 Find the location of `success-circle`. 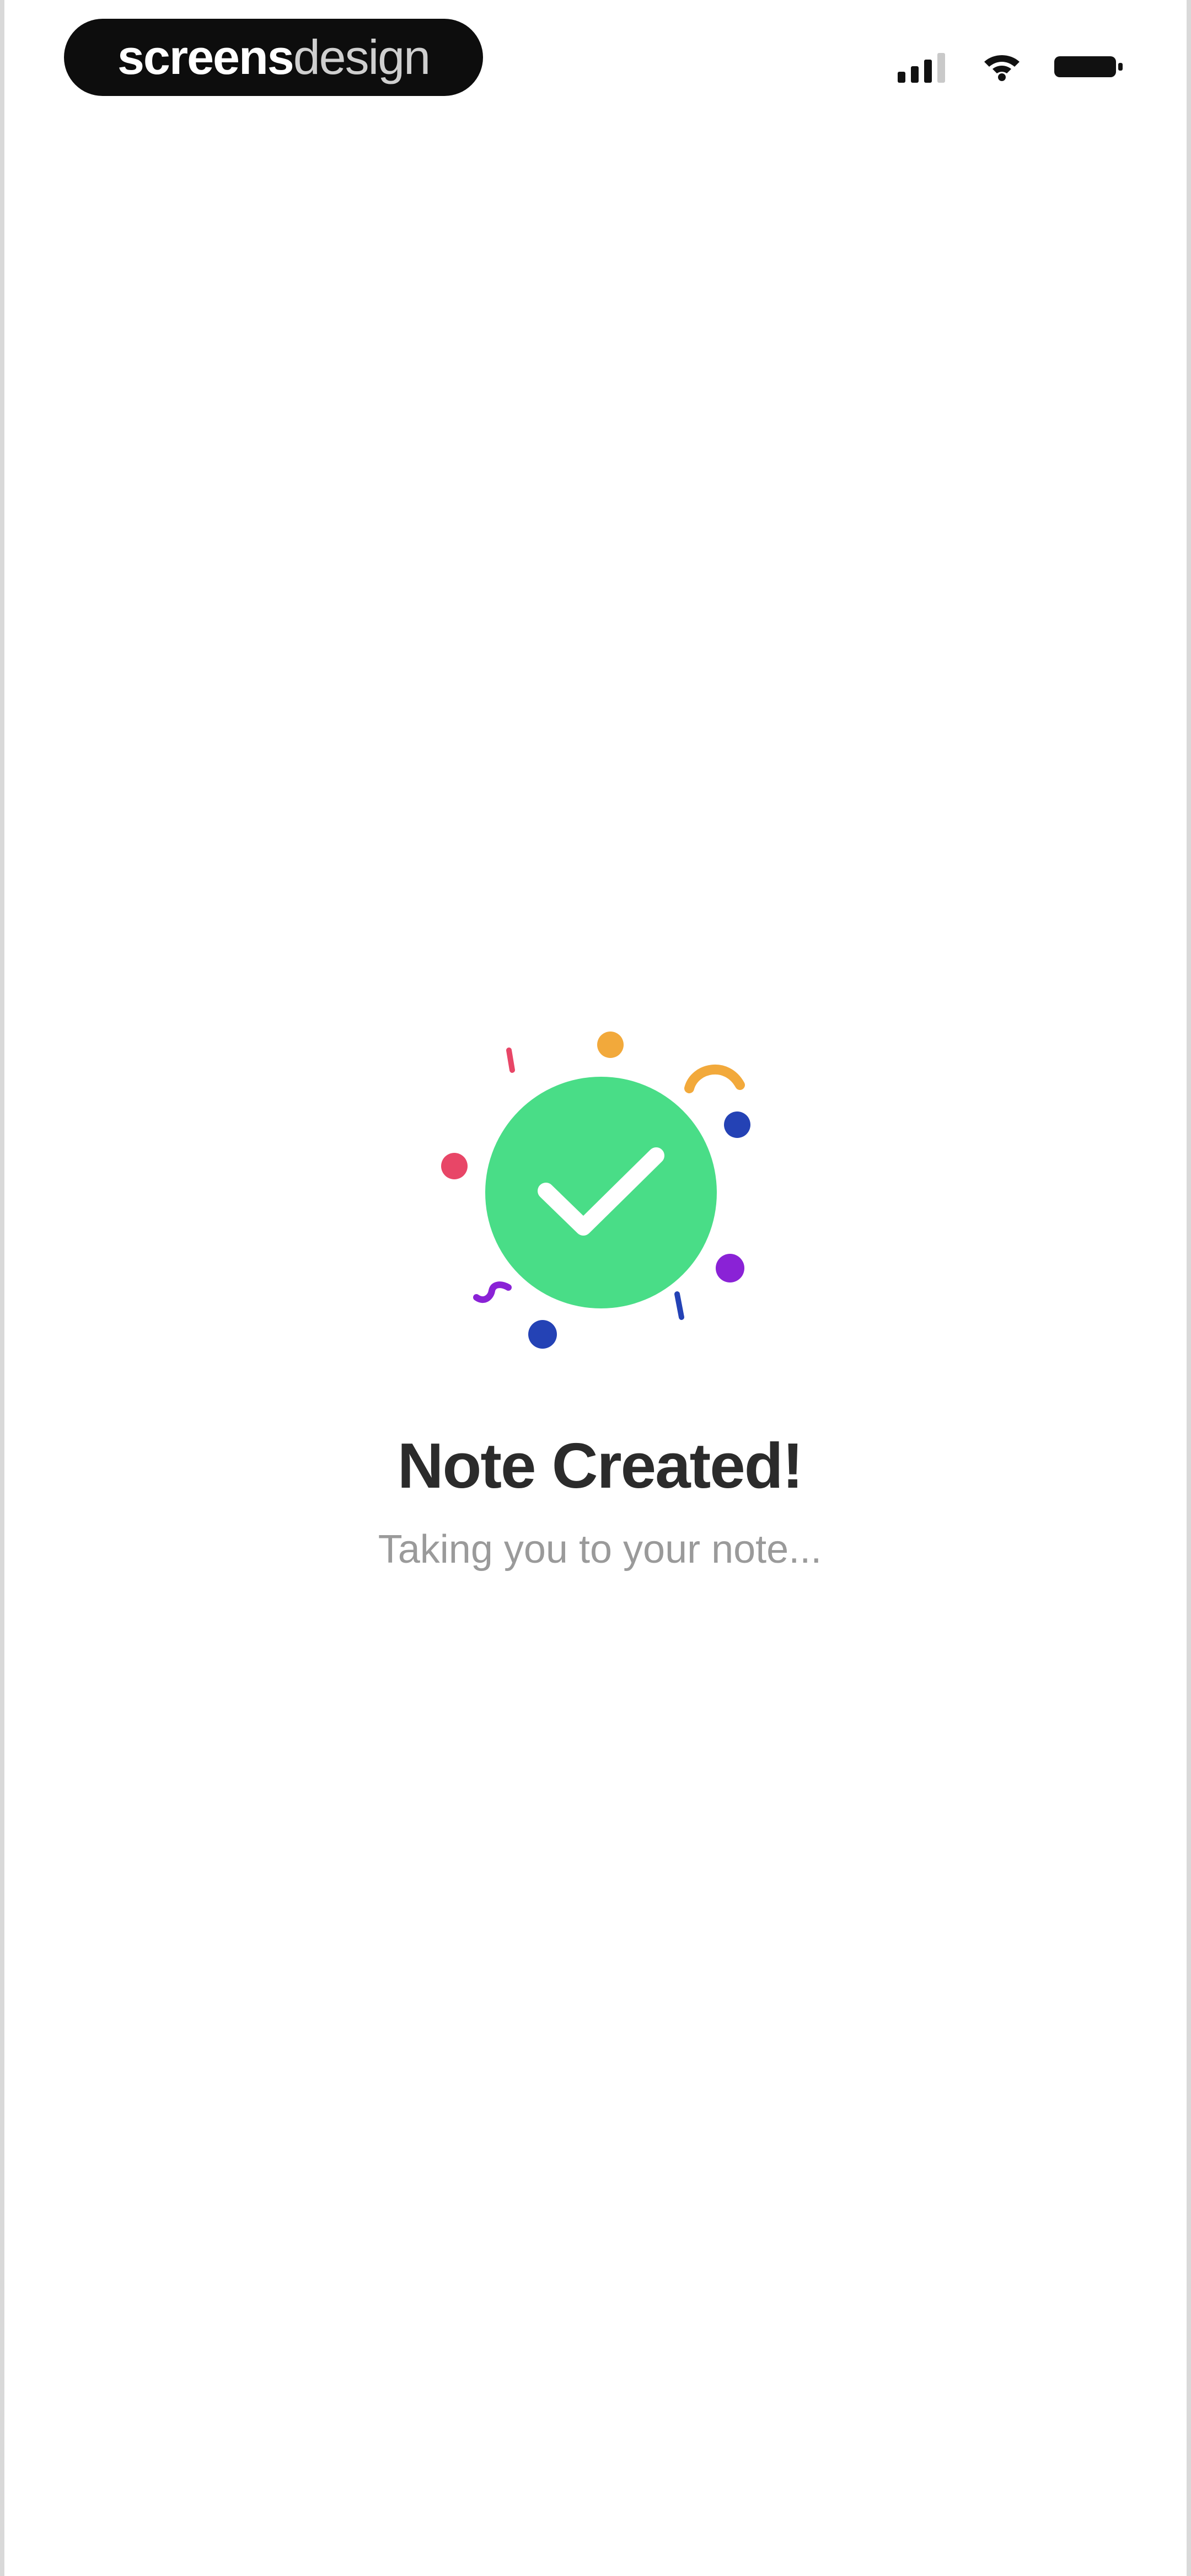

success-circle is located at coordinates (601, 1192).